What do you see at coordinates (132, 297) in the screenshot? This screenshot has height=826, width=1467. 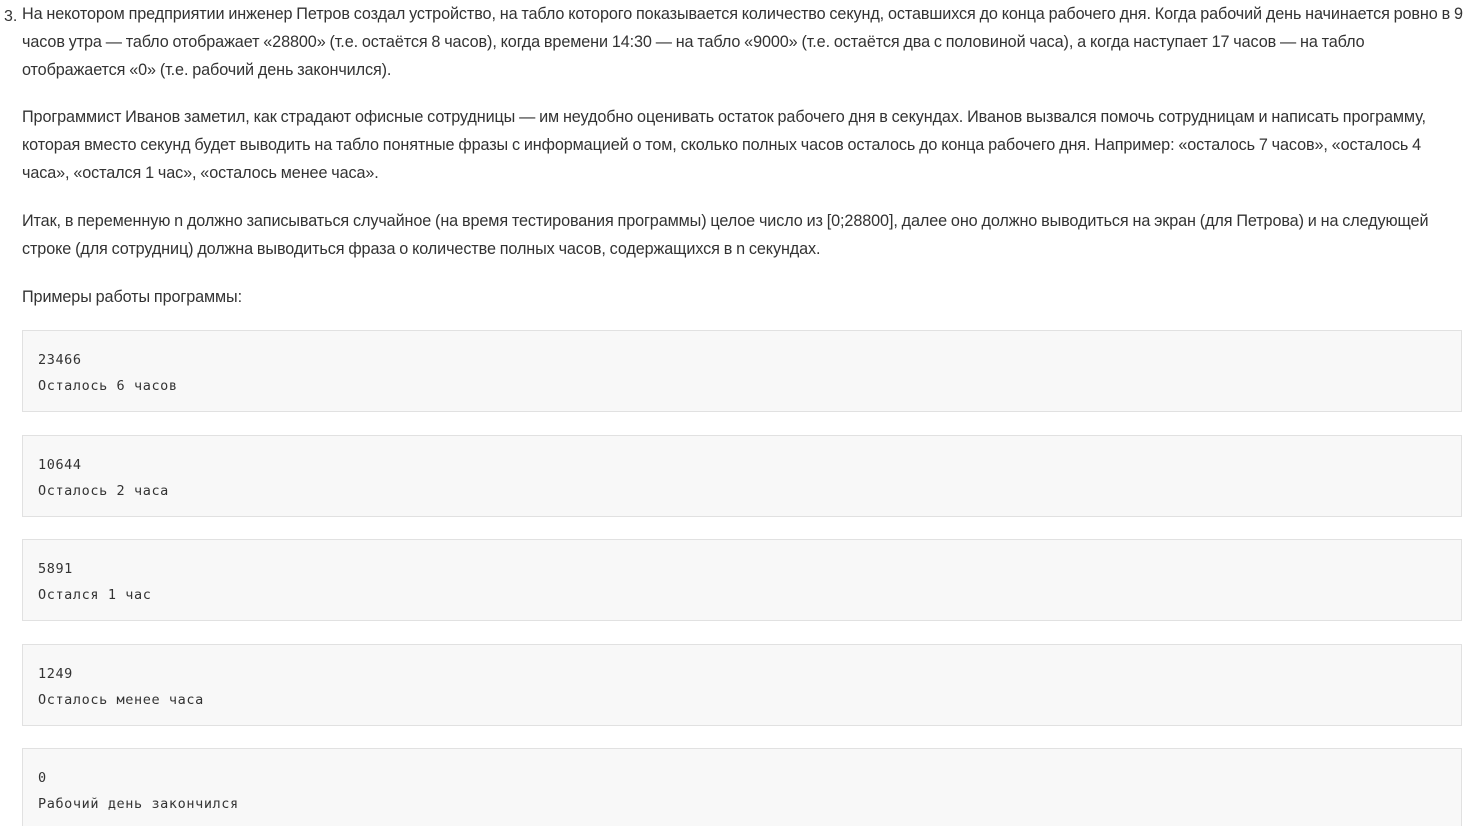 I see `examples-heading: Примеры работы программы:` at bounding box center [132, 297].